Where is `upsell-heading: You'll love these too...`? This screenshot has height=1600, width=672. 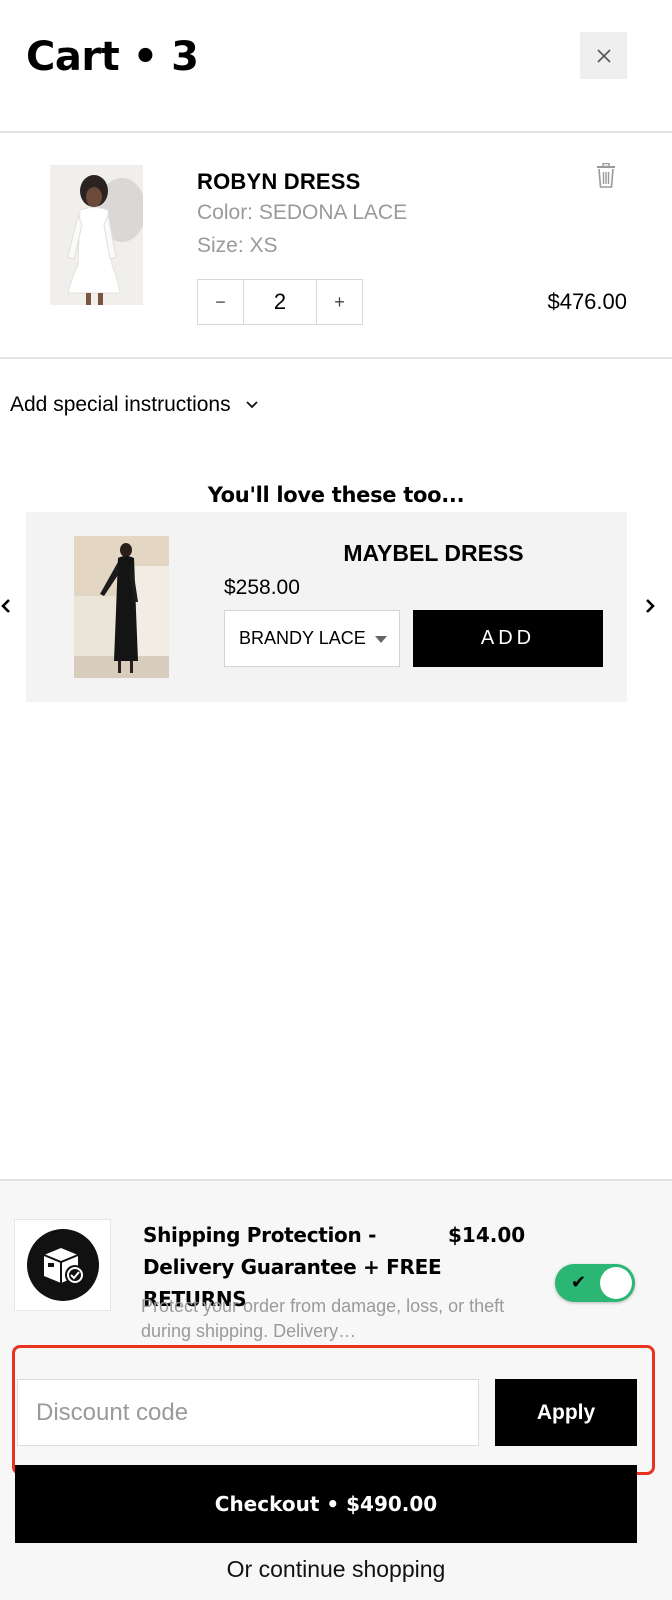 upsell-heading: You'll love these too... is located at coordinates (336, 495).